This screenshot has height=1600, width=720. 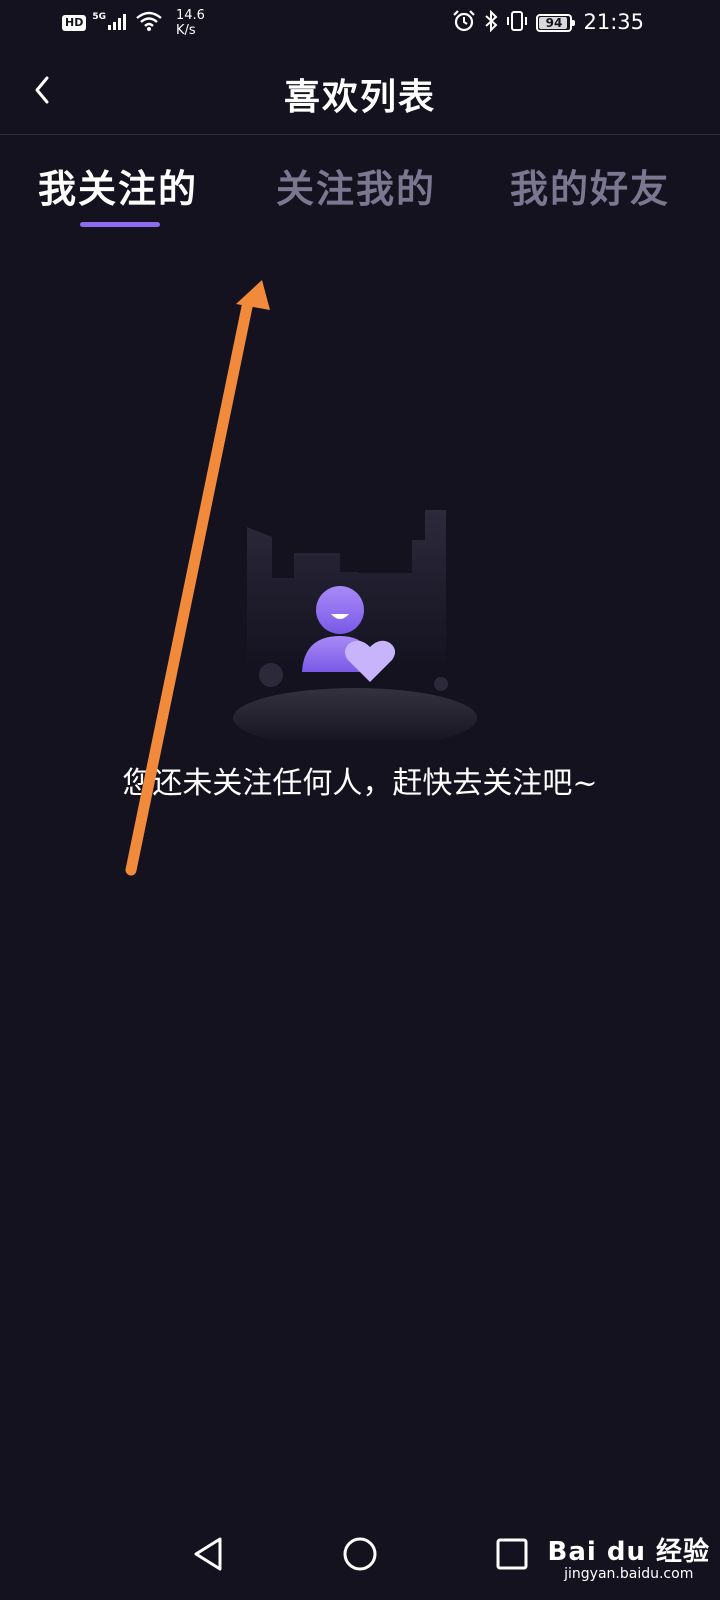 What do you see at coordinates (517, 23) in the screenshot?
I see `vibrate-icon` at bounding box center [517, 23].